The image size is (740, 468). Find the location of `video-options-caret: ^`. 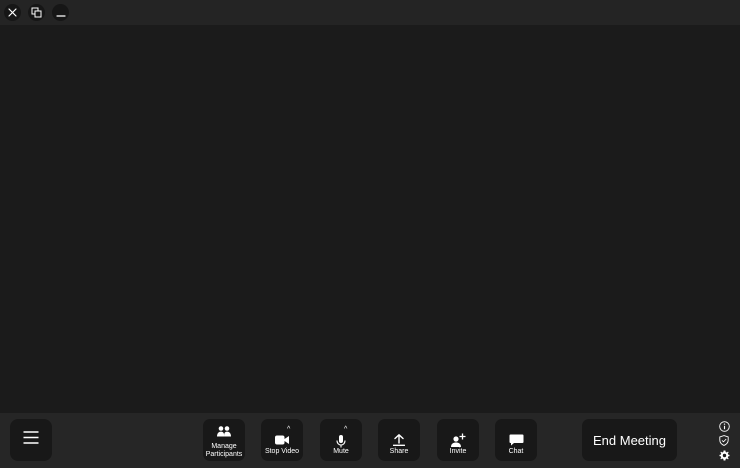

video-options-caret: ^ is located at coordinates (288, 429).